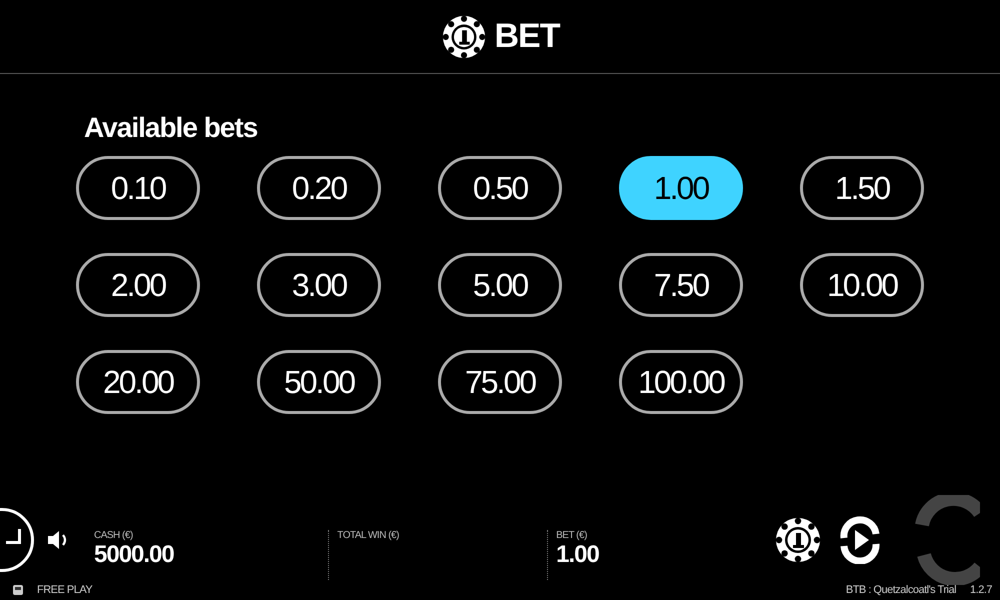  I want to click on stat-label: BET (€), so click(572, 535).